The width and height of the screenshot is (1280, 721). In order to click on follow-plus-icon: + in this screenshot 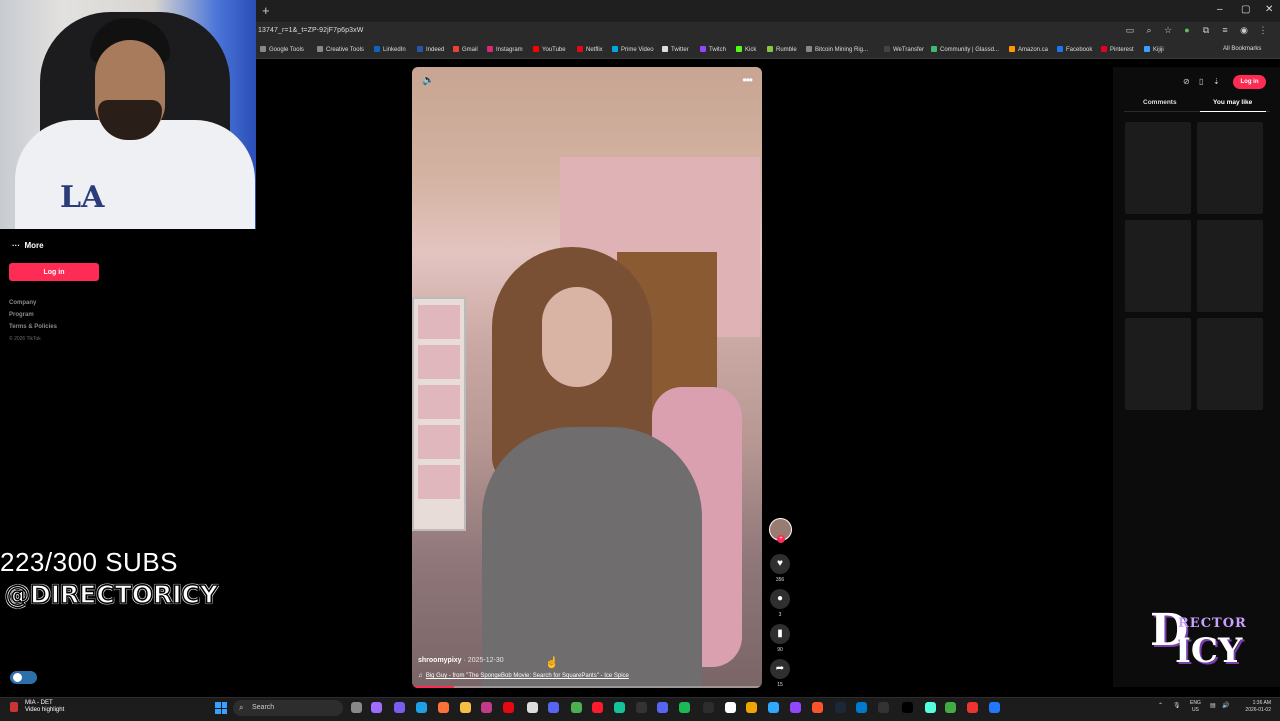, I will do `click(781, 539)`.